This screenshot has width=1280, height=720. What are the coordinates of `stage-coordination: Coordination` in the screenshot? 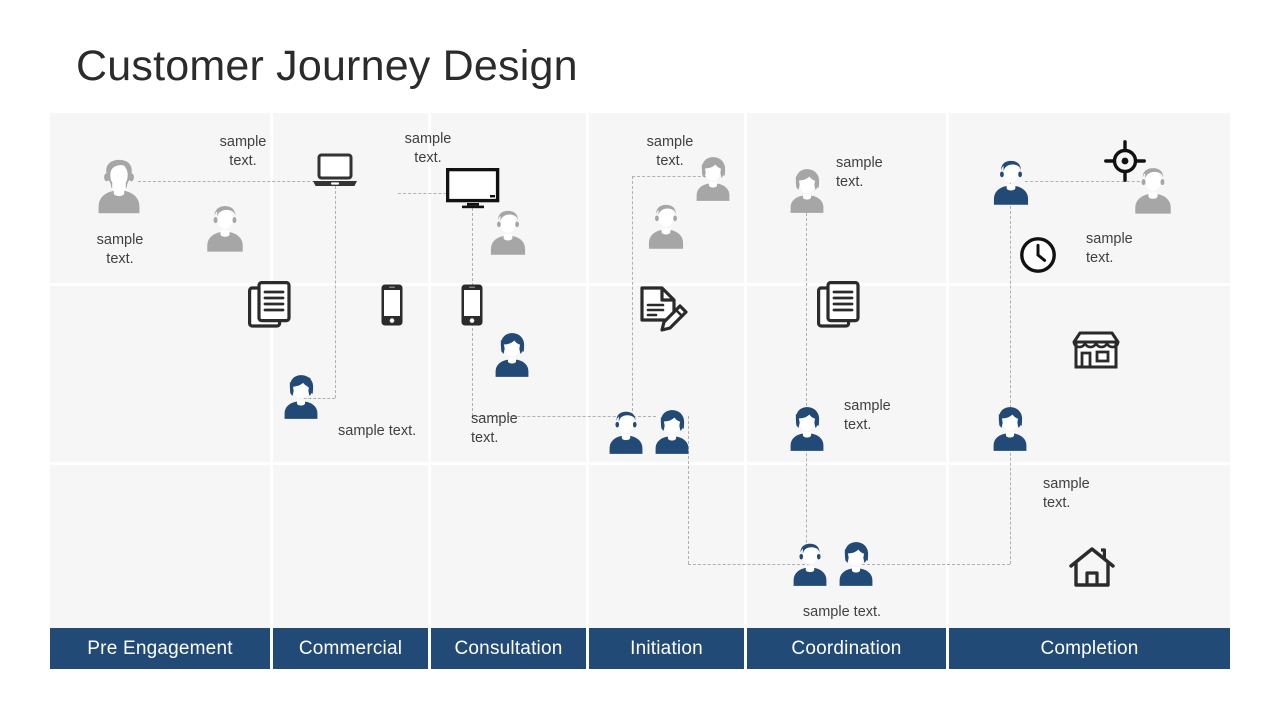 It's located at (846, 648).